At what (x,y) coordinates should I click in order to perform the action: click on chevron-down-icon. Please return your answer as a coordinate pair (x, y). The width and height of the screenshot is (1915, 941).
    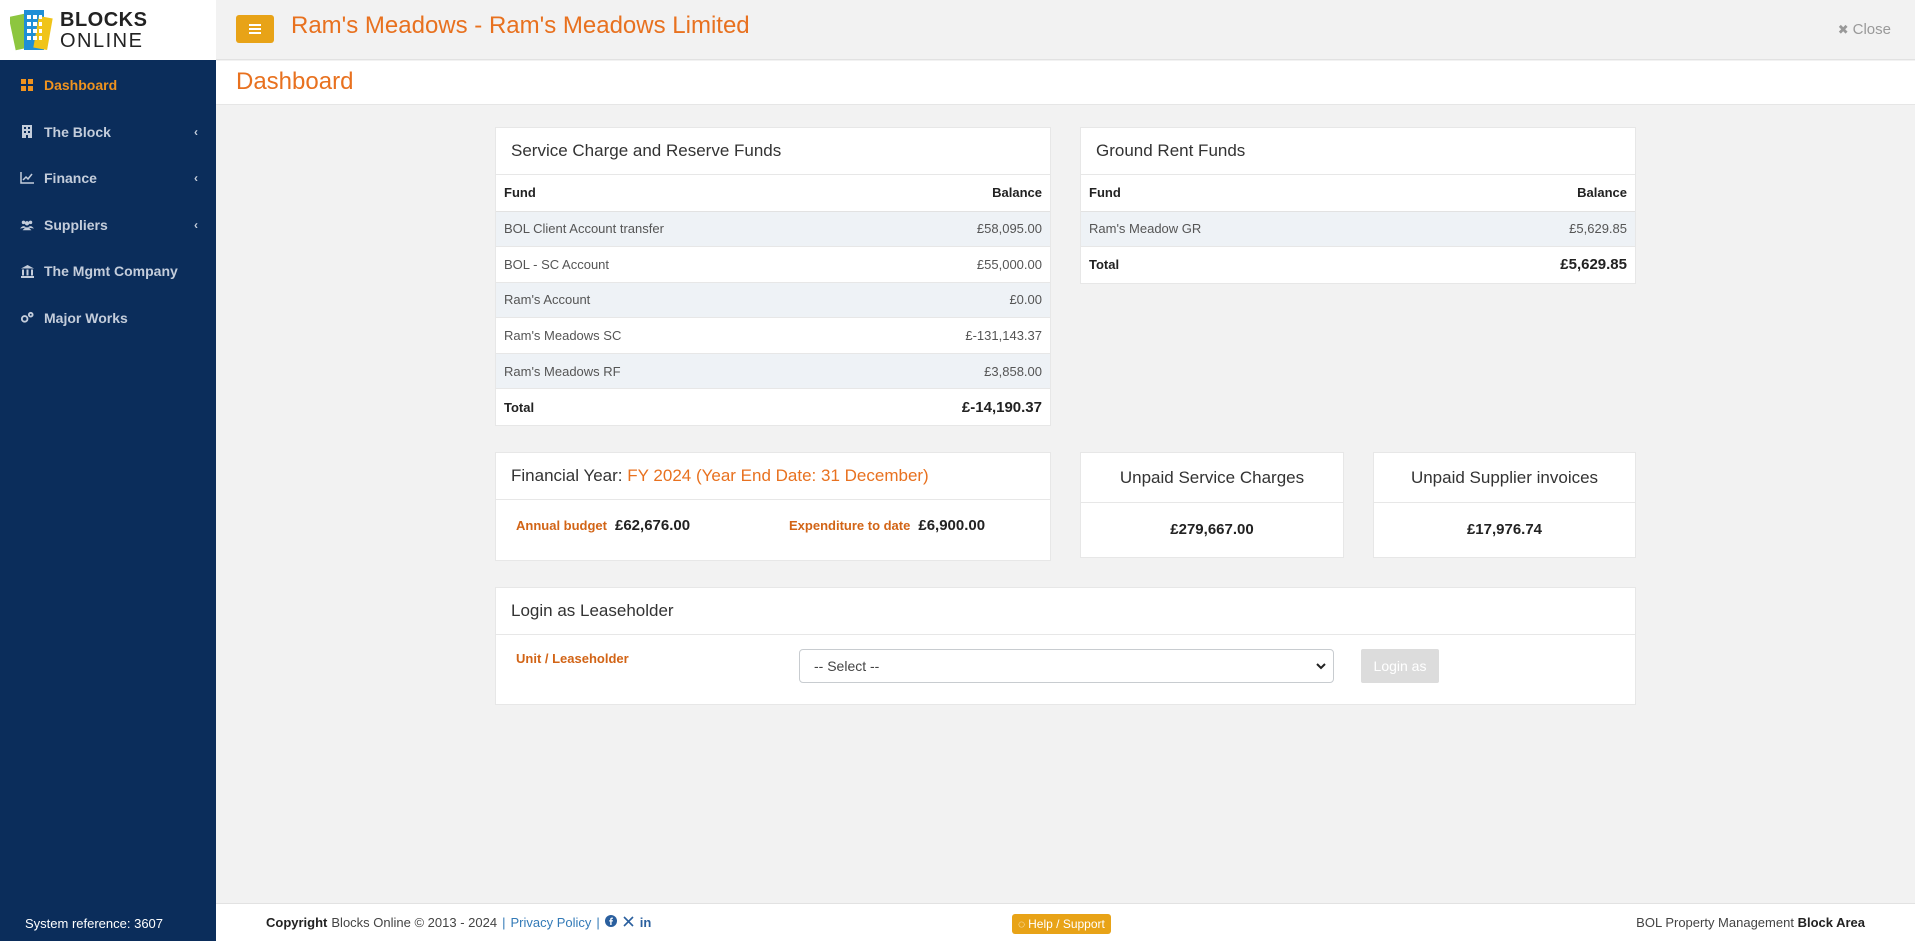
    Looking at the image, I should click on (1321, 667).